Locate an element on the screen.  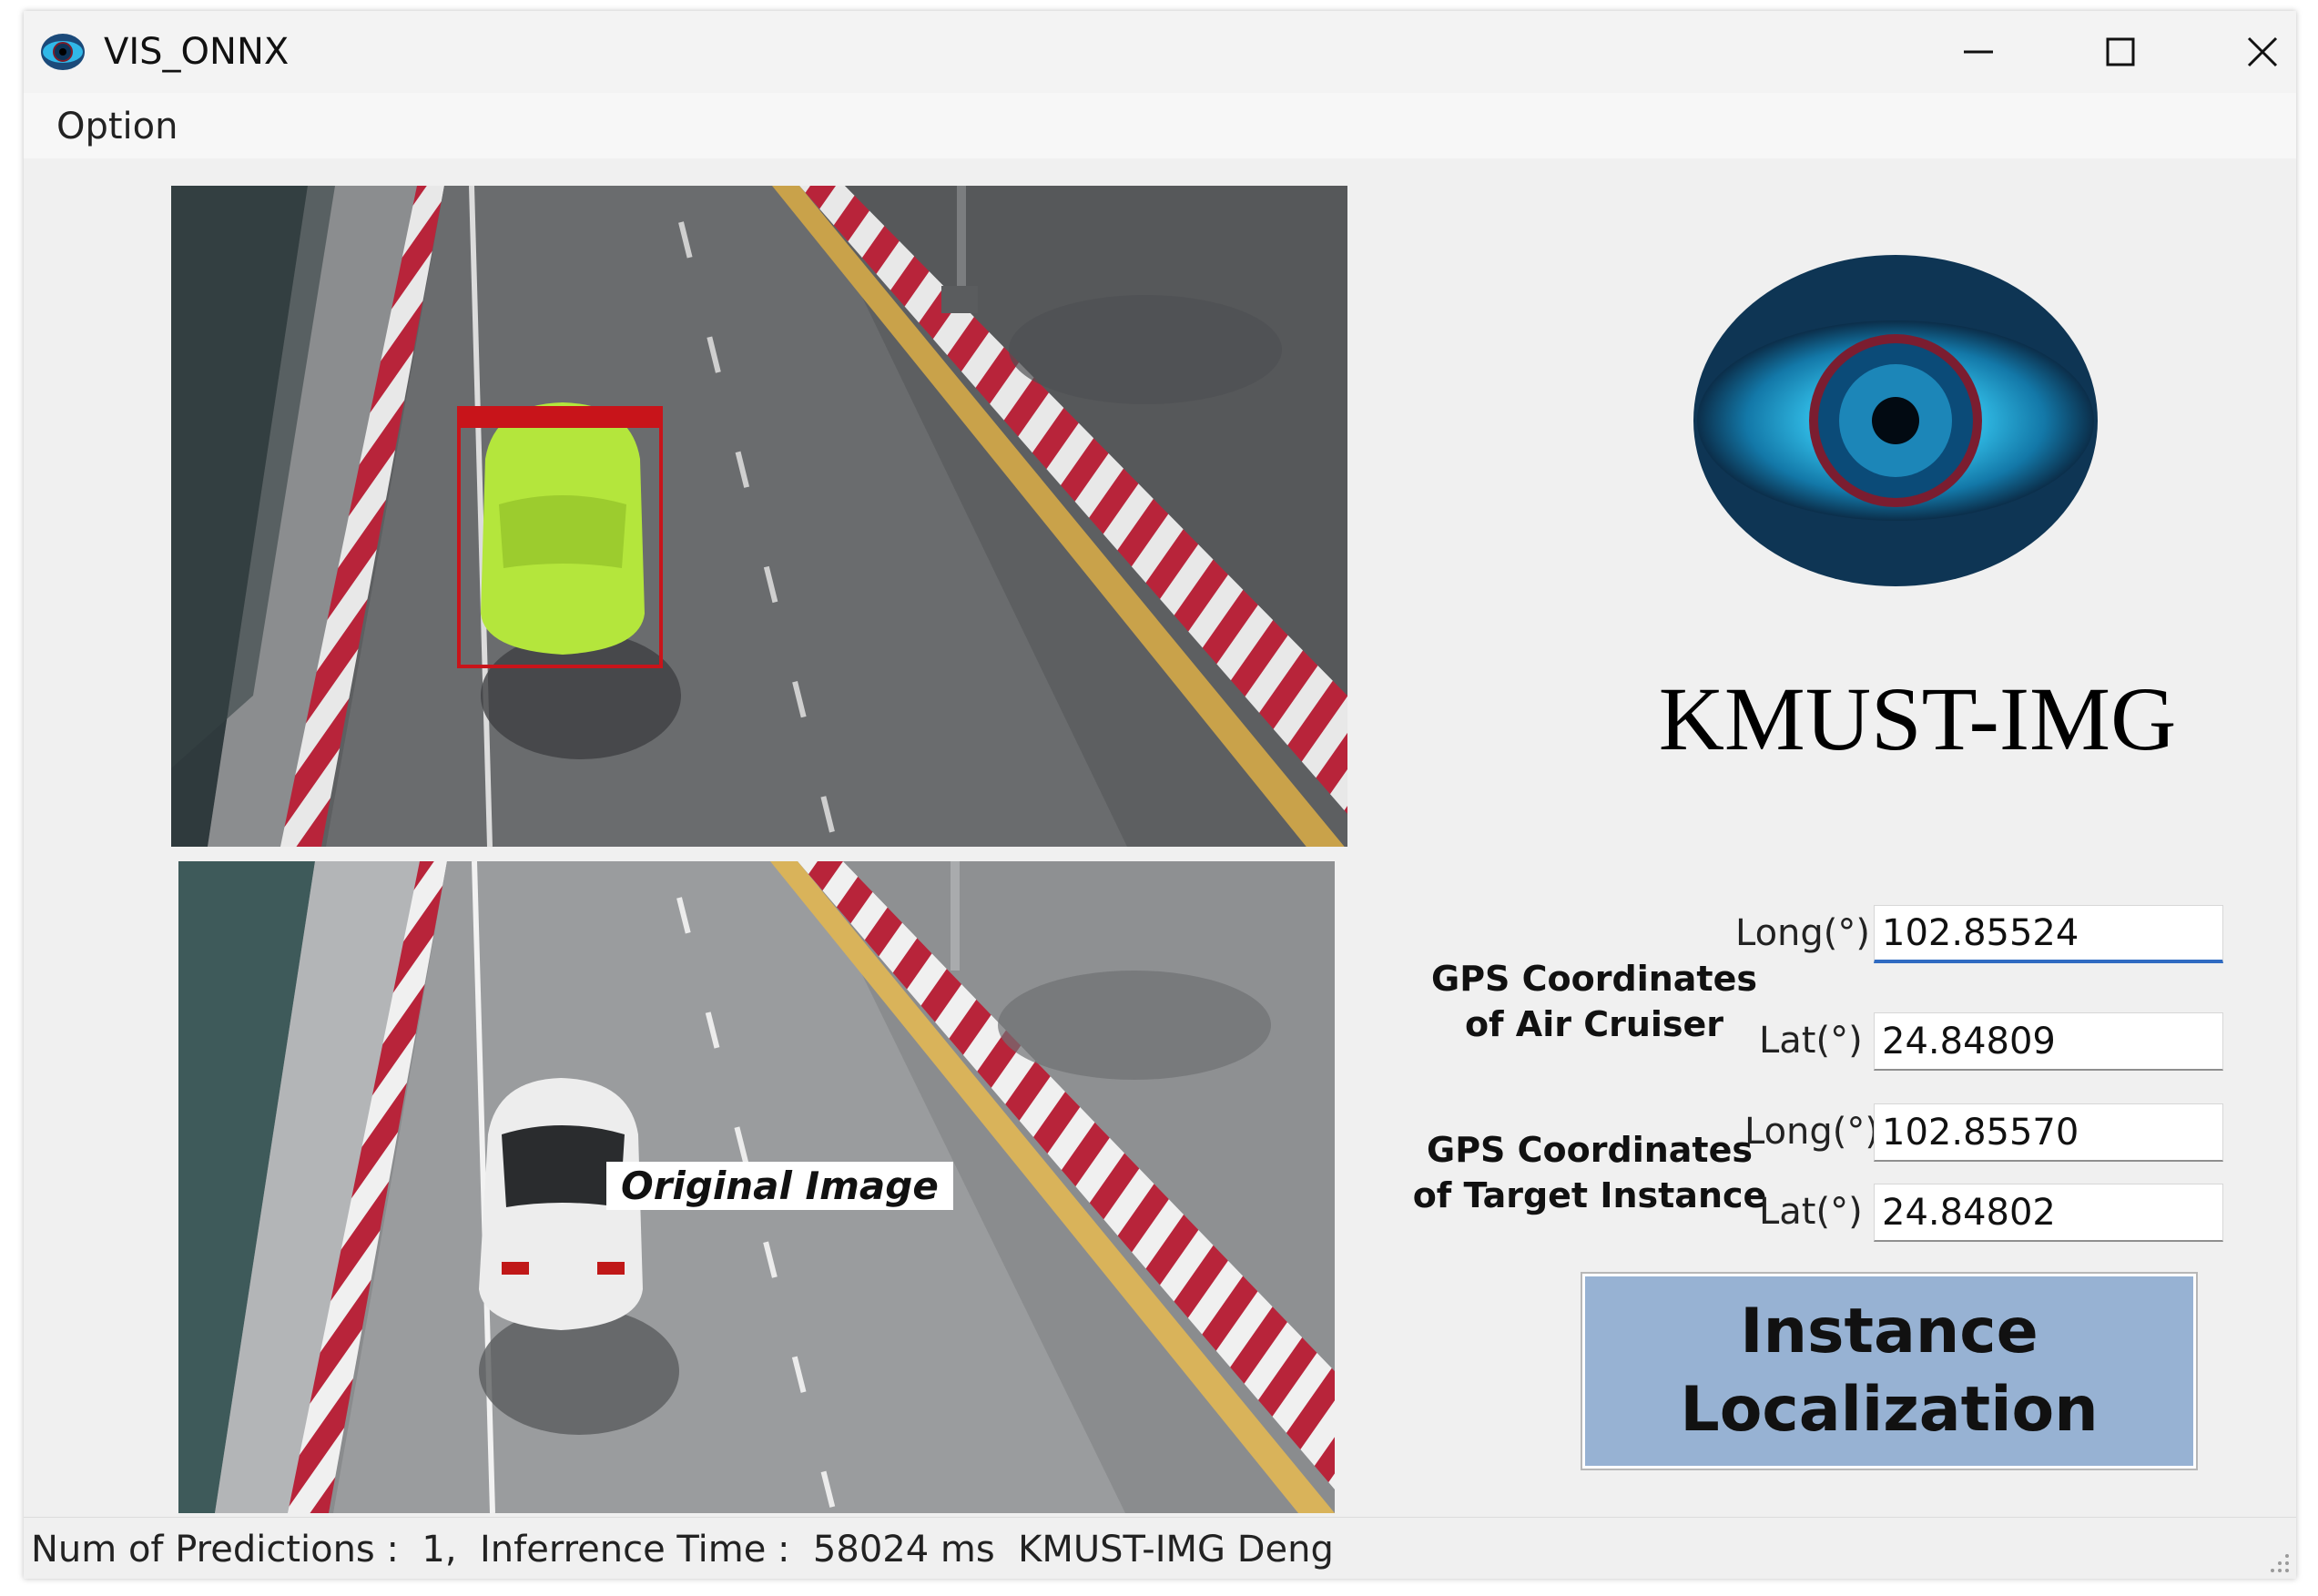
target-lat-label: Lat(°) is located at coordinates (1811, 1212).